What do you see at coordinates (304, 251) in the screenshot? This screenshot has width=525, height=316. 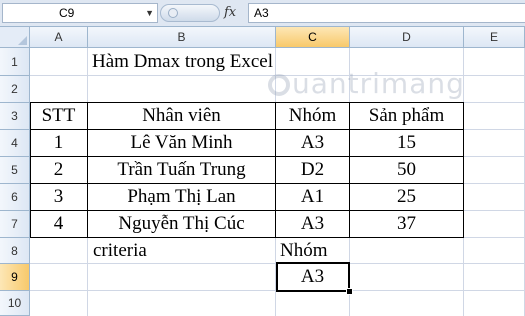 I see `criteria-header: Nhóm` at bounding box center [304, 251].